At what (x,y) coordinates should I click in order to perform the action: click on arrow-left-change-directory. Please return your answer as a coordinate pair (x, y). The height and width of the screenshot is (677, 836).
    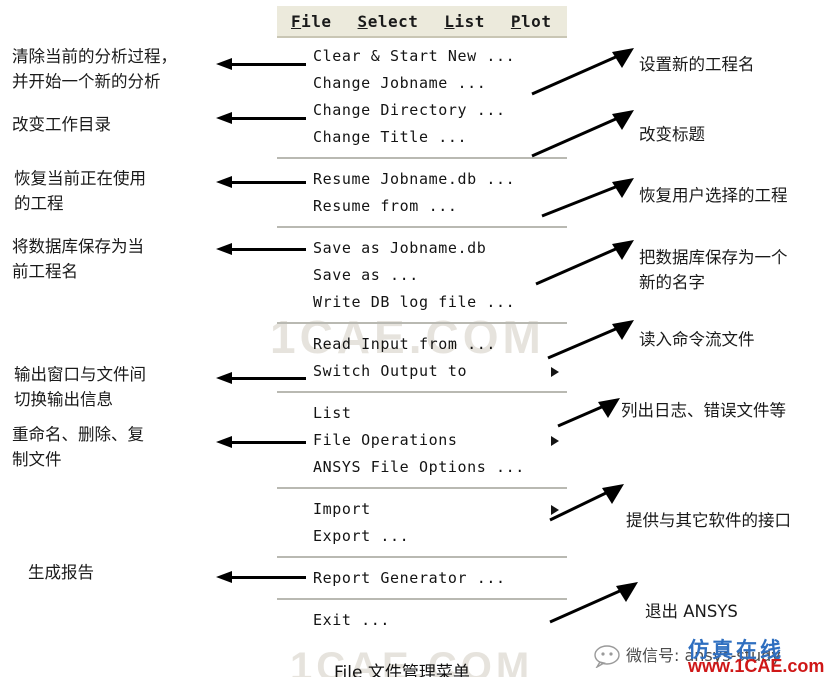
    Looking at the image, I should click on (261, 118).